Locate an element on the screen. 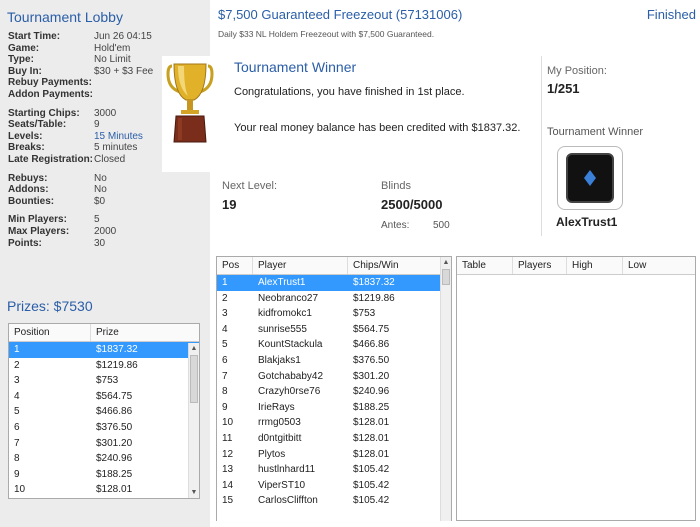  prize-position: 4 is located at coordinates (17, 396).